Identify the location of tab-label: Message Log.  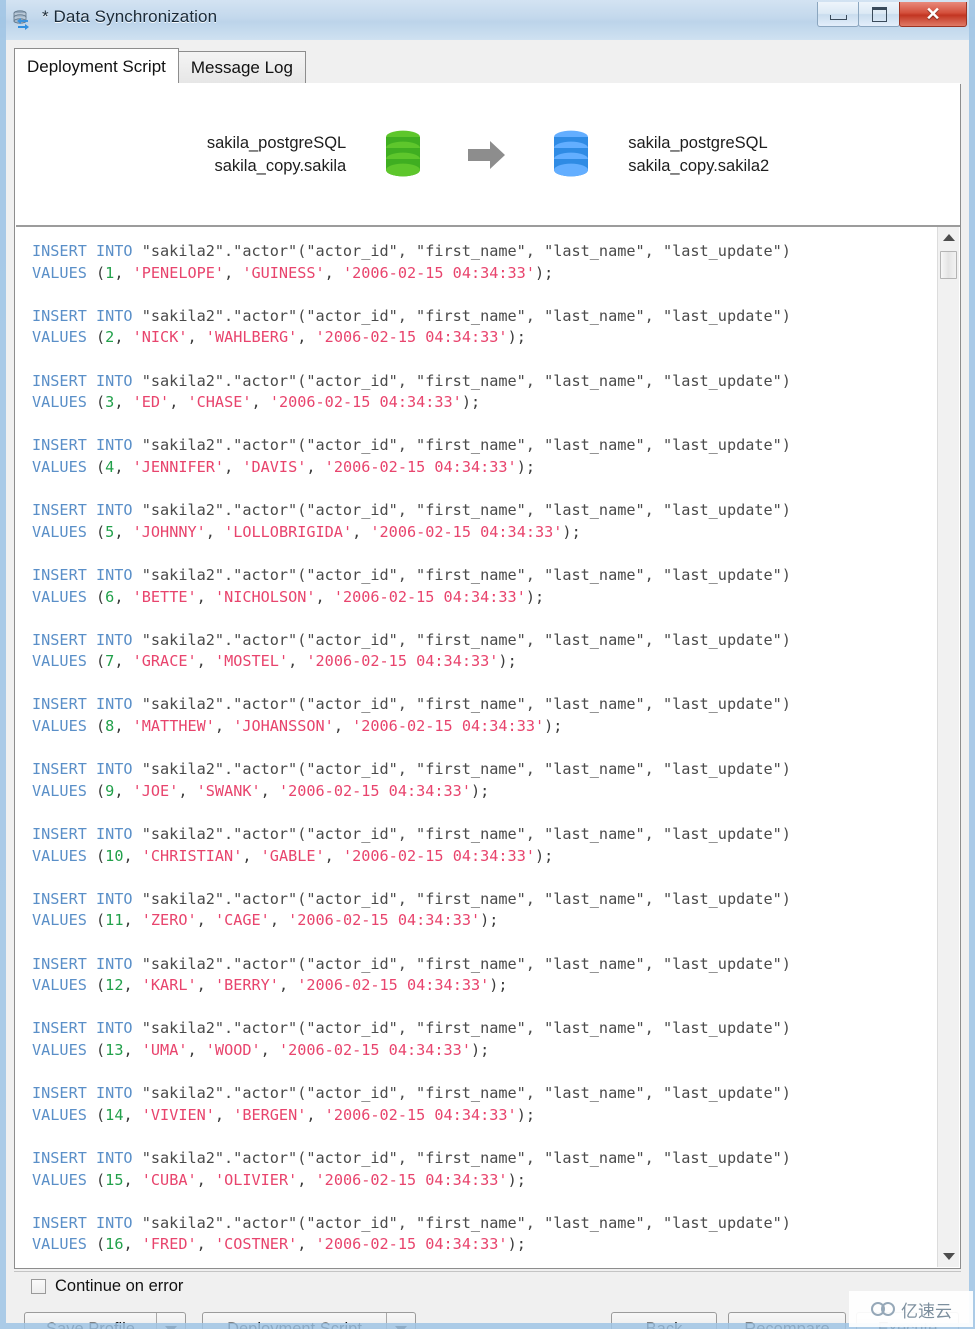
(241, 67).